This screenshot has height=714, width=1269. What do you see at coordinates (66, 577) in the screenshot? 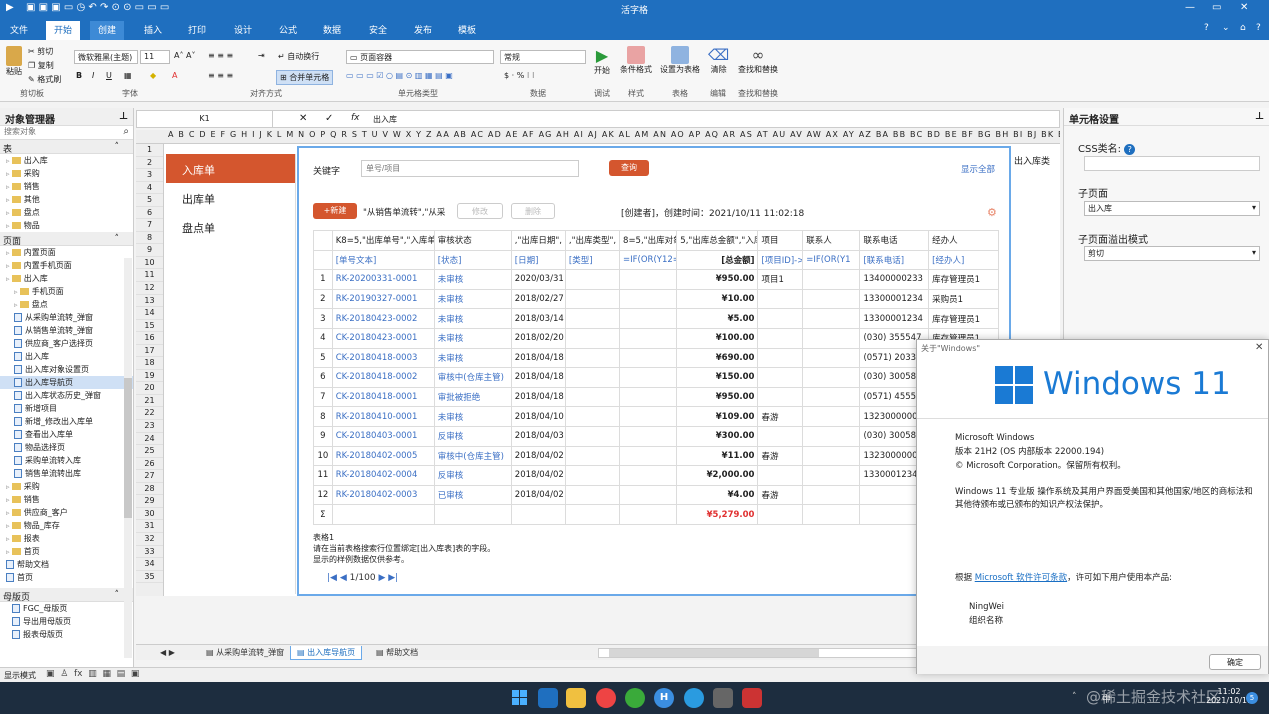
I see `page-item: 首页` at bounding box center [66, 577].